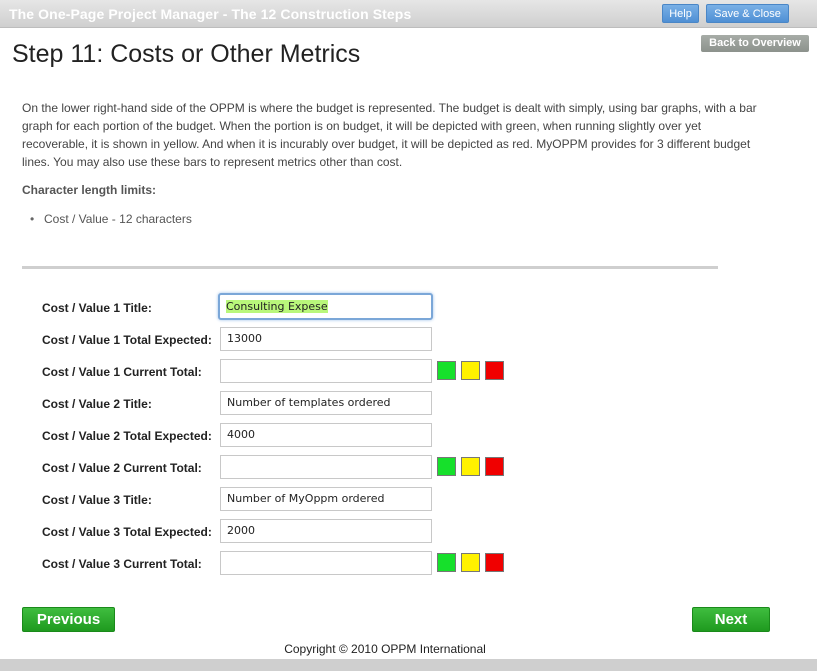 The width and height of the screenshot is (817, 671). Describe the element at coordinates (326, 435) in the screenshot. I see `cost-value-2-expected-input: 4000` at that location.